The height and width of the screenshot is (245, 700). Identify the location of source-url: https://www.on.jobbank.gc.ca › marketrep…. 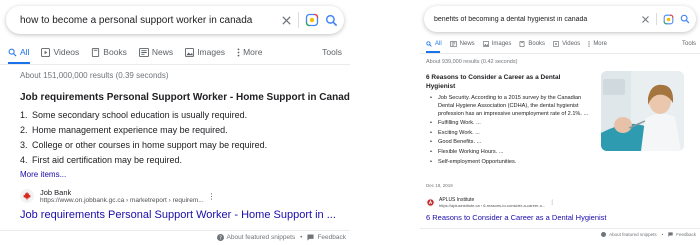
(122, 200).